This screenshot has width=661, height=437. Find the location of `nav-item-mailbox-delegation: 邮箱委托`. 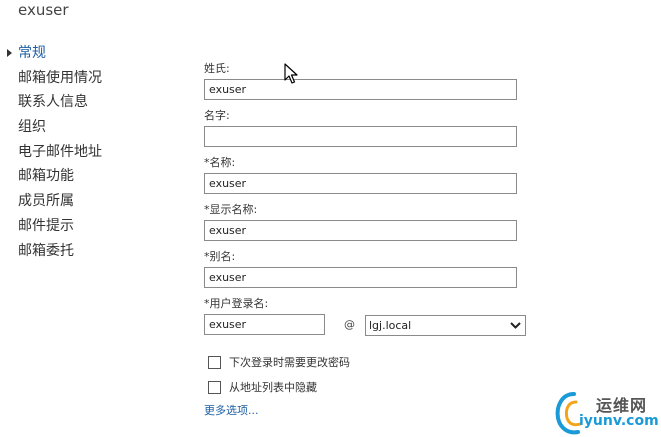

nav-item-mailbox-delegation: 邮箱委托 is located at coordinates (85, 252).